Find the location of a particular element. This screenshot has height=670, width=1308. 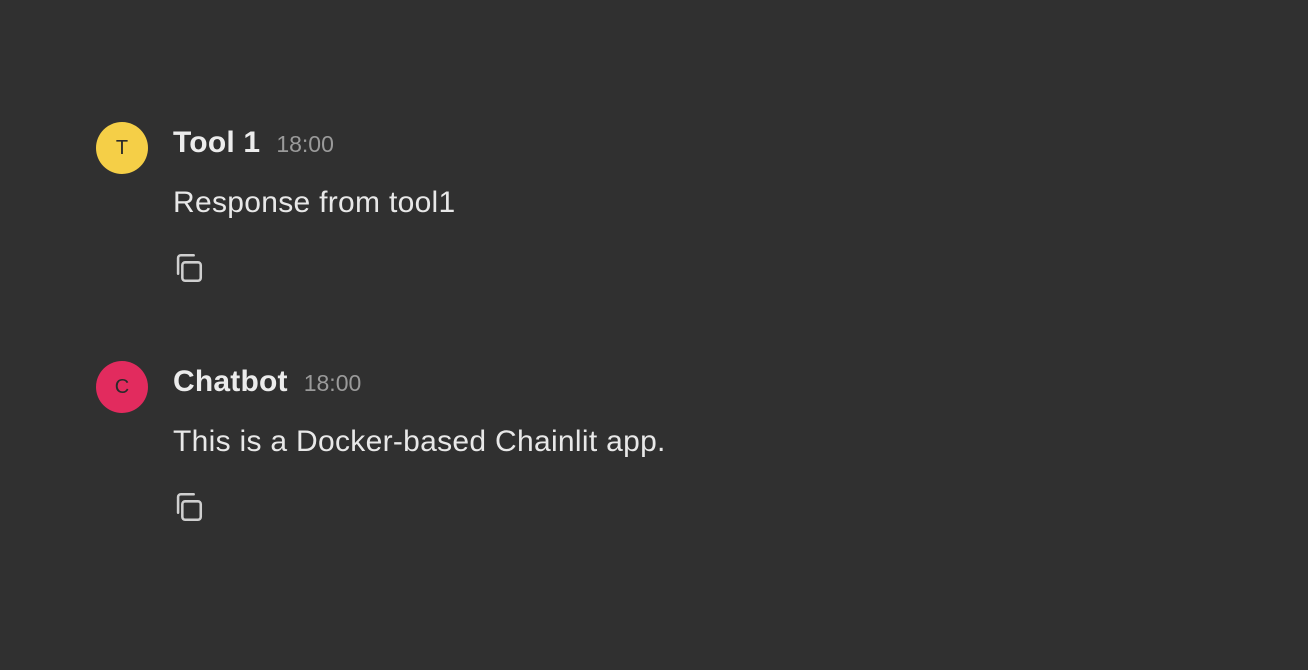

message-header: Chatbot 18:00 is located at coordinates (267, 382).